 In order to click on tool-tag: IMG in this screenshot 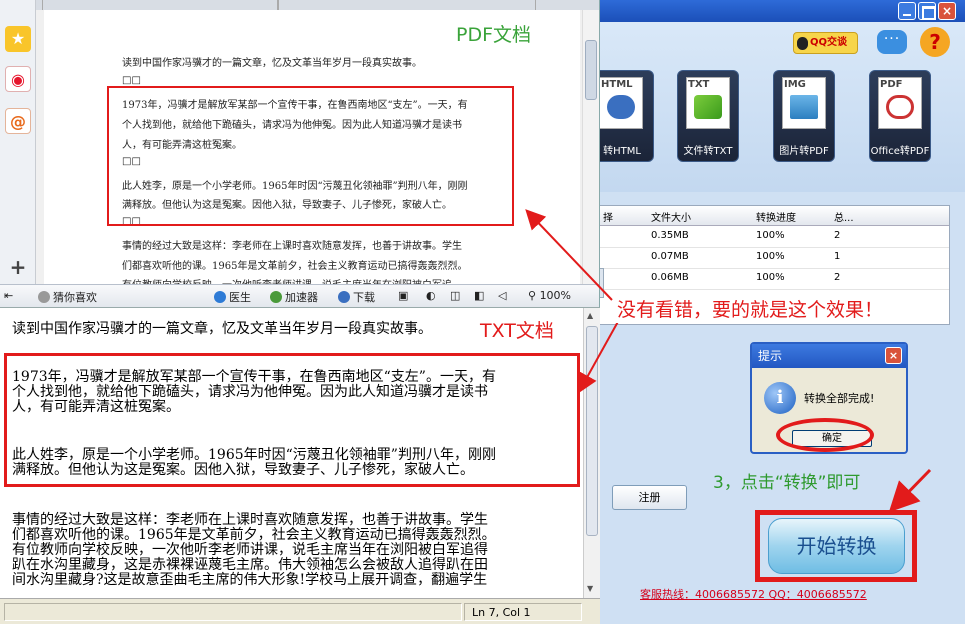, I will do `click(795, 84)`.